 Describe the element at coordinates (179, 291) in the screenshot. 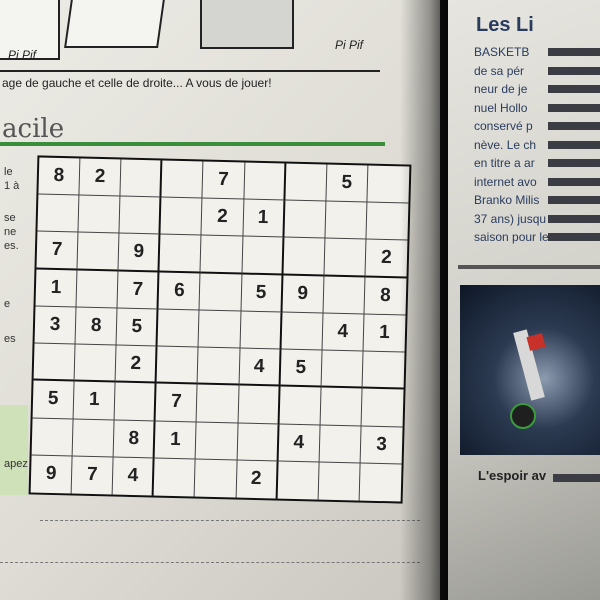

I see `sudoku-cell: 6` at that location.